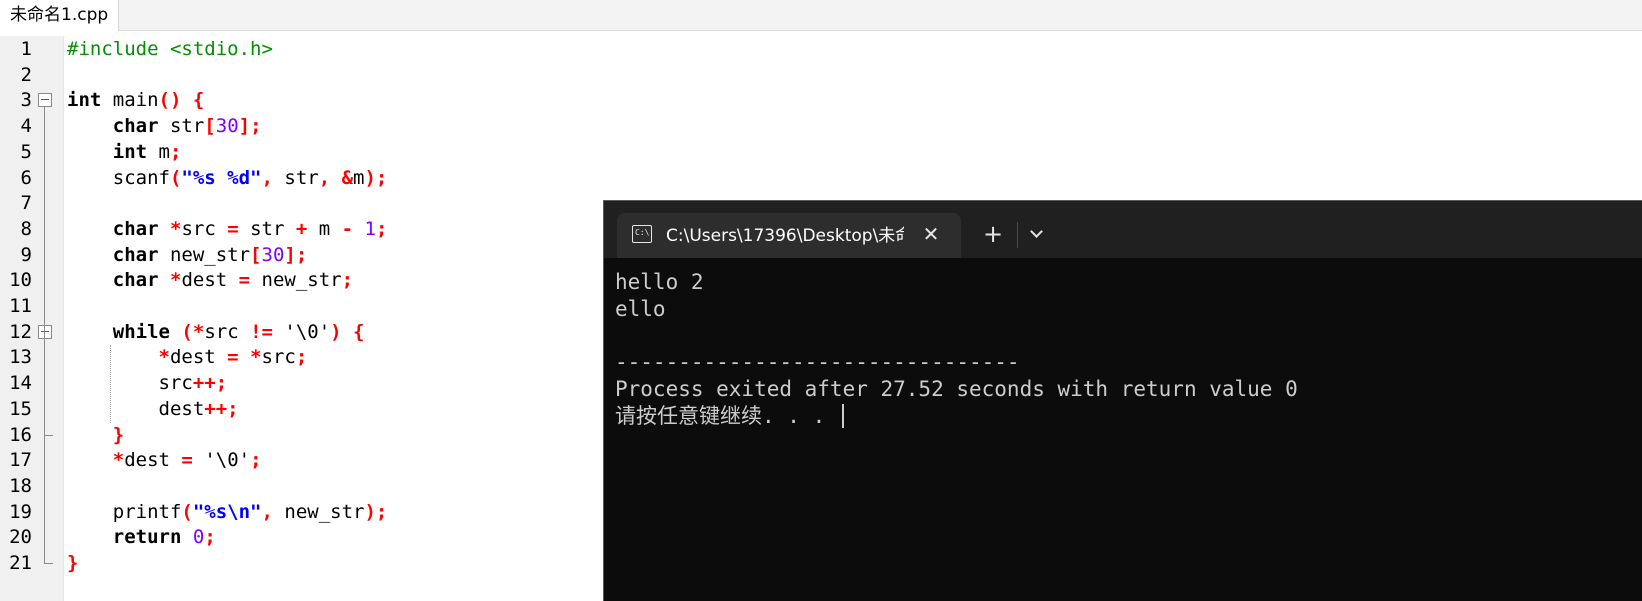 This screenshot has height=601, width=1642. What do you see at coordinates (300, 49) in the screenshot?
I see `code-line: 1 #include <stdio.h>` at bounding box center [300, 49].